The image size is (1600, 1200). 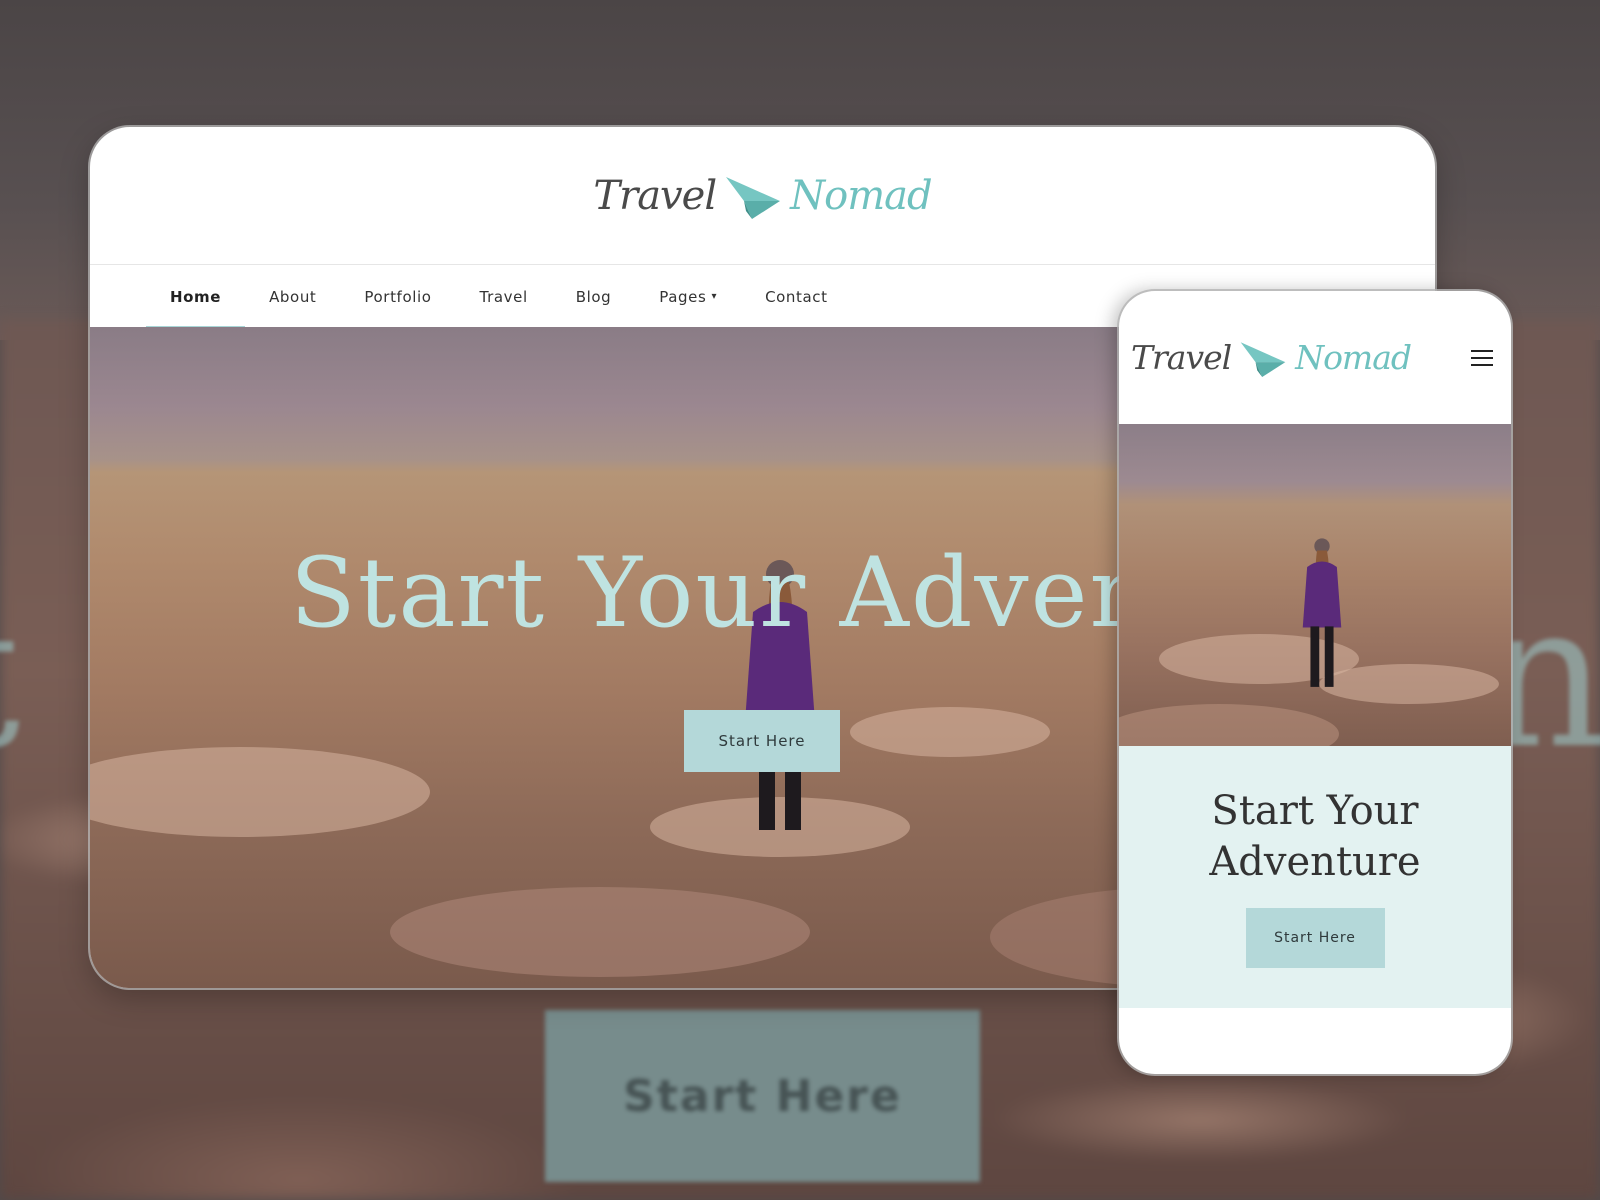 I want to click on nav-item-about: About, so click(x=292, y=296).